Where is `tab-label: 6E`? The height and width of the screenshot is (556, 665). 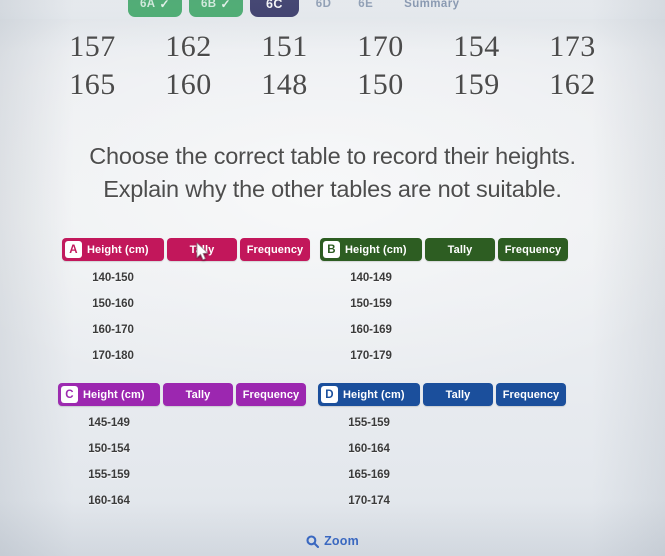 tab-label: 6E is located at coordinates (366, 5).